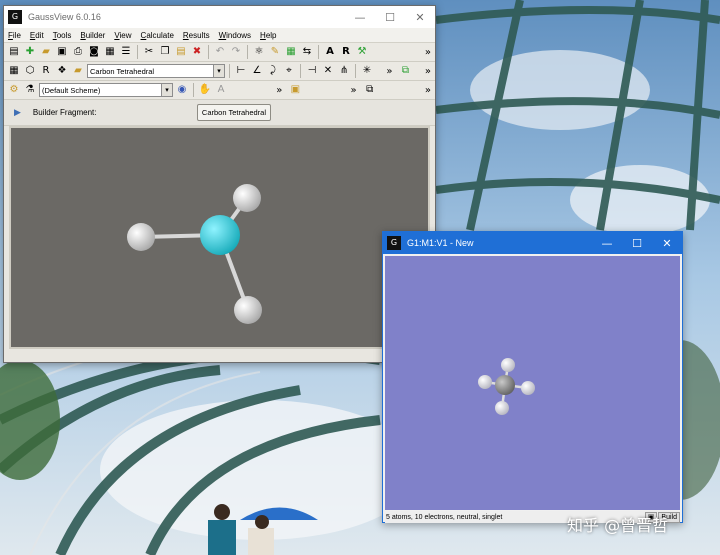 This screenshot has width=720, height=555. What do you see at coordinates (289, 71) in the screenshot?
I see `inquire-icon: ⌖` at bounding box center [289, 71].